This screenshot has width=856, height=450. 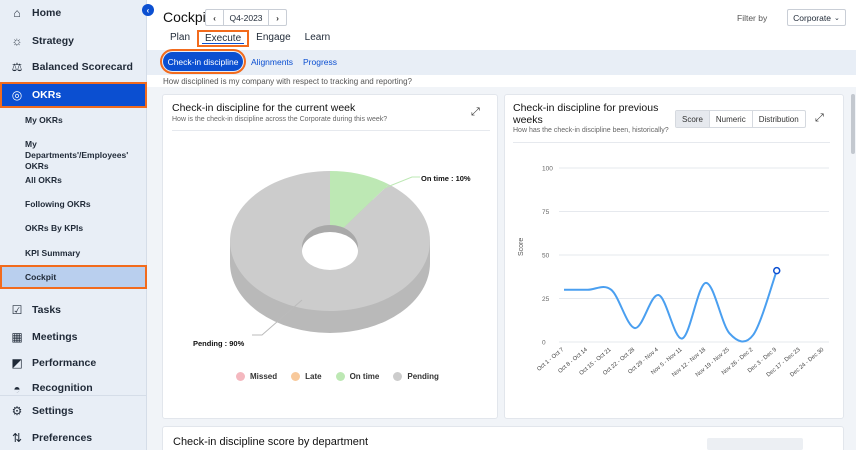 What do you see at coordinates (836, 18) in the screenshot?
I see `chevron-down-icon: ⌄` at bounding box center [836, 18].